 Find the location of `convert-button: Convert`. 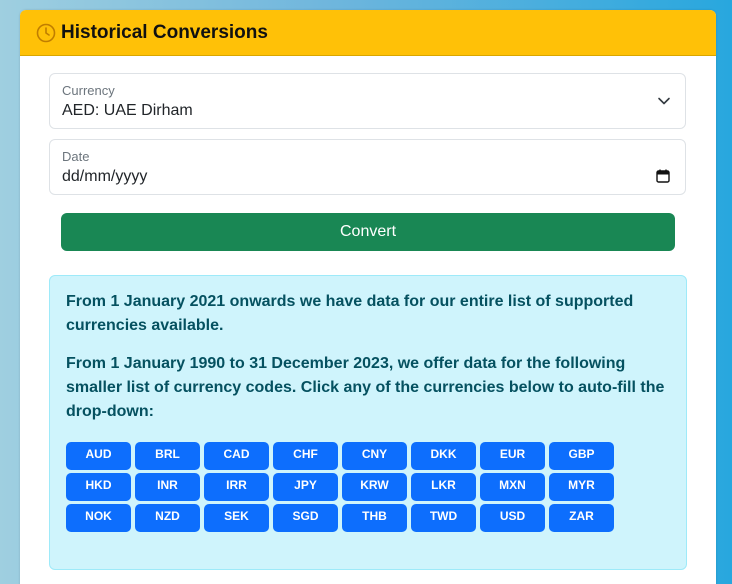

convert-button: Convert is located at coordinates (368, 232).